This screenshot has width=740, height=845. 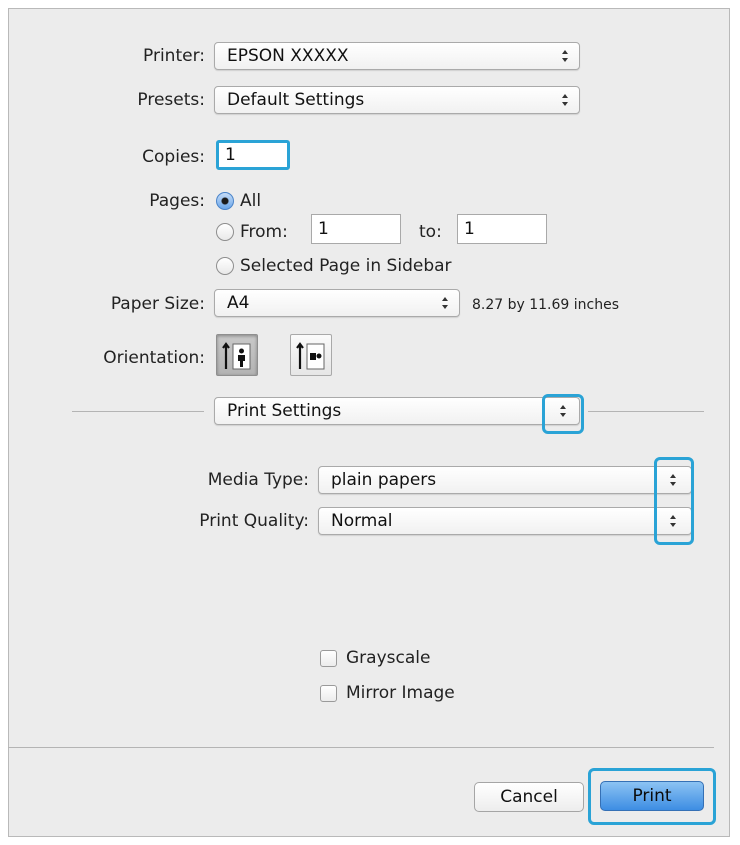 I want to click on media-type-label: Media Type:, so click(x=258, y=480).